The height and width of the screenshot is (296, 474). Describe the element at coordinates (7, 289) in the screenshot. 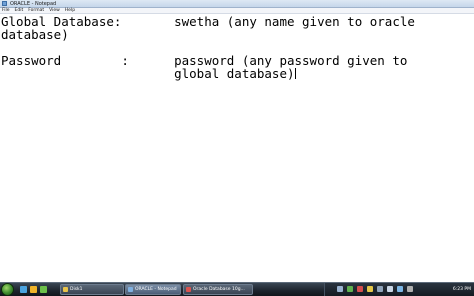

I see `start-button` at that location.